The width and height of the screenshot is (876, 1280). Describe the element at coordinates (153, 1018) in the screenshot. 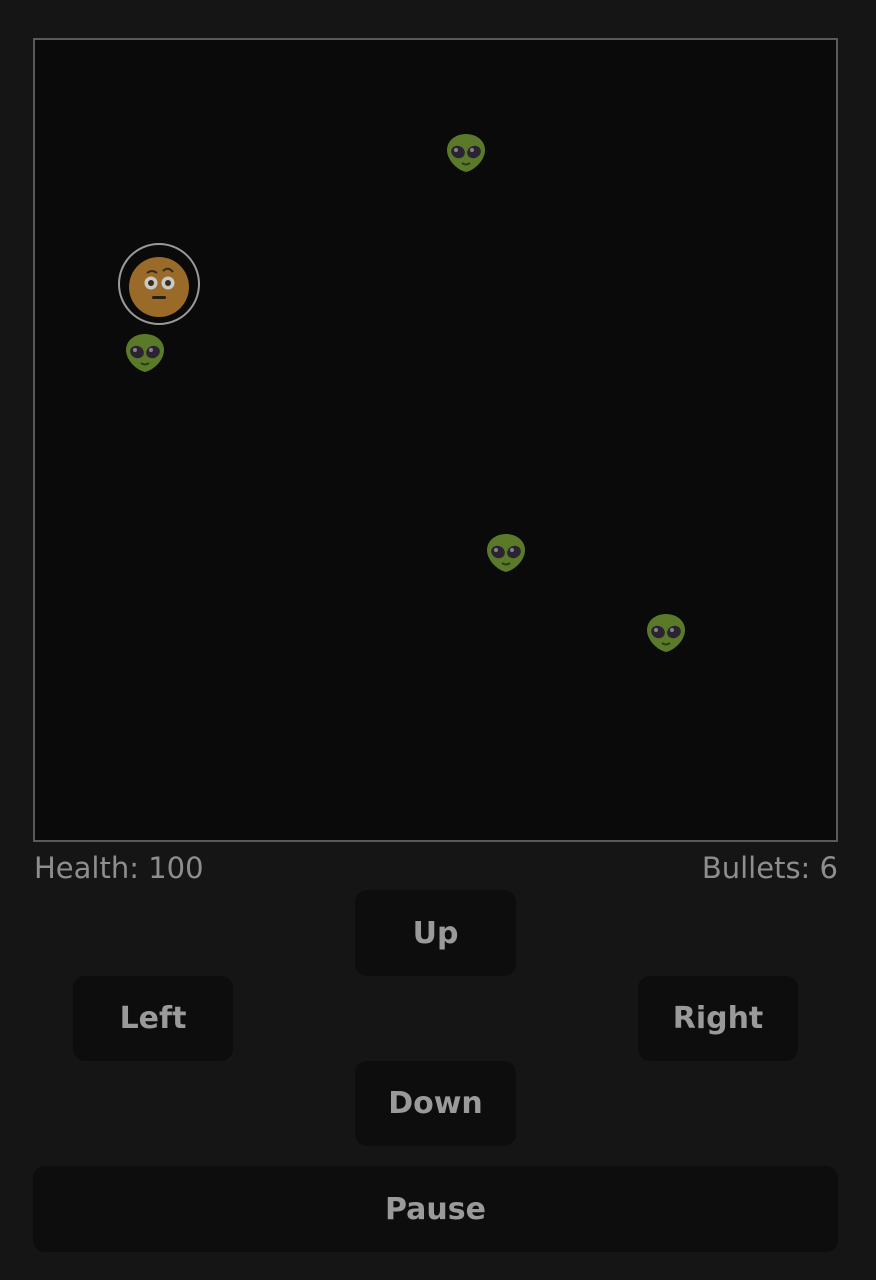

I see `left-button: Left` at that location.